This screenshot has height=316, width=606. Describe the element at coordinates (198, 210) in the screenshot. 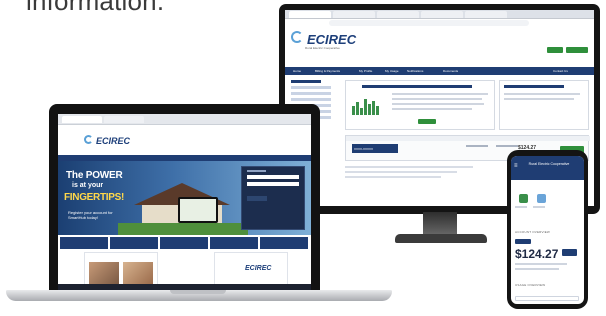

I see `tablet-image` at that location.